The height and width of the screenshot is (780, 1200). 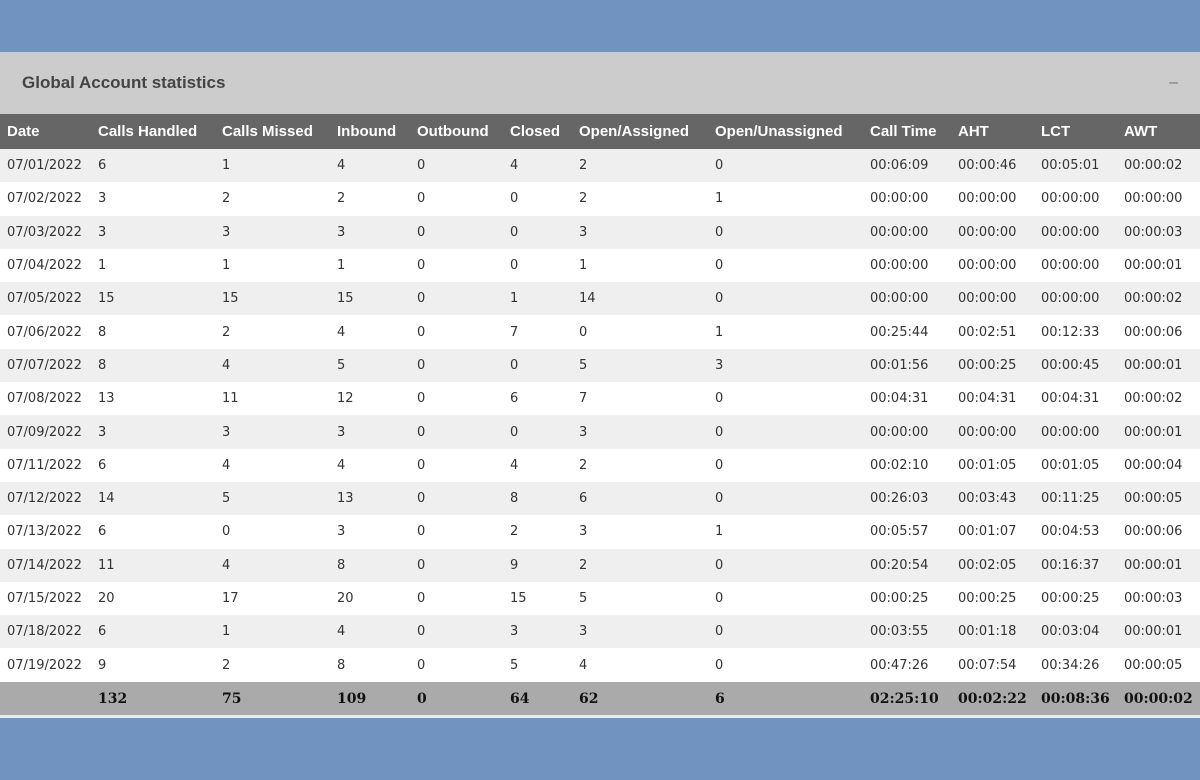 What do you see at coordinates (907, 131) in the screenshot?
I see `column-header: Call Time` at bounding box center [907, 131].